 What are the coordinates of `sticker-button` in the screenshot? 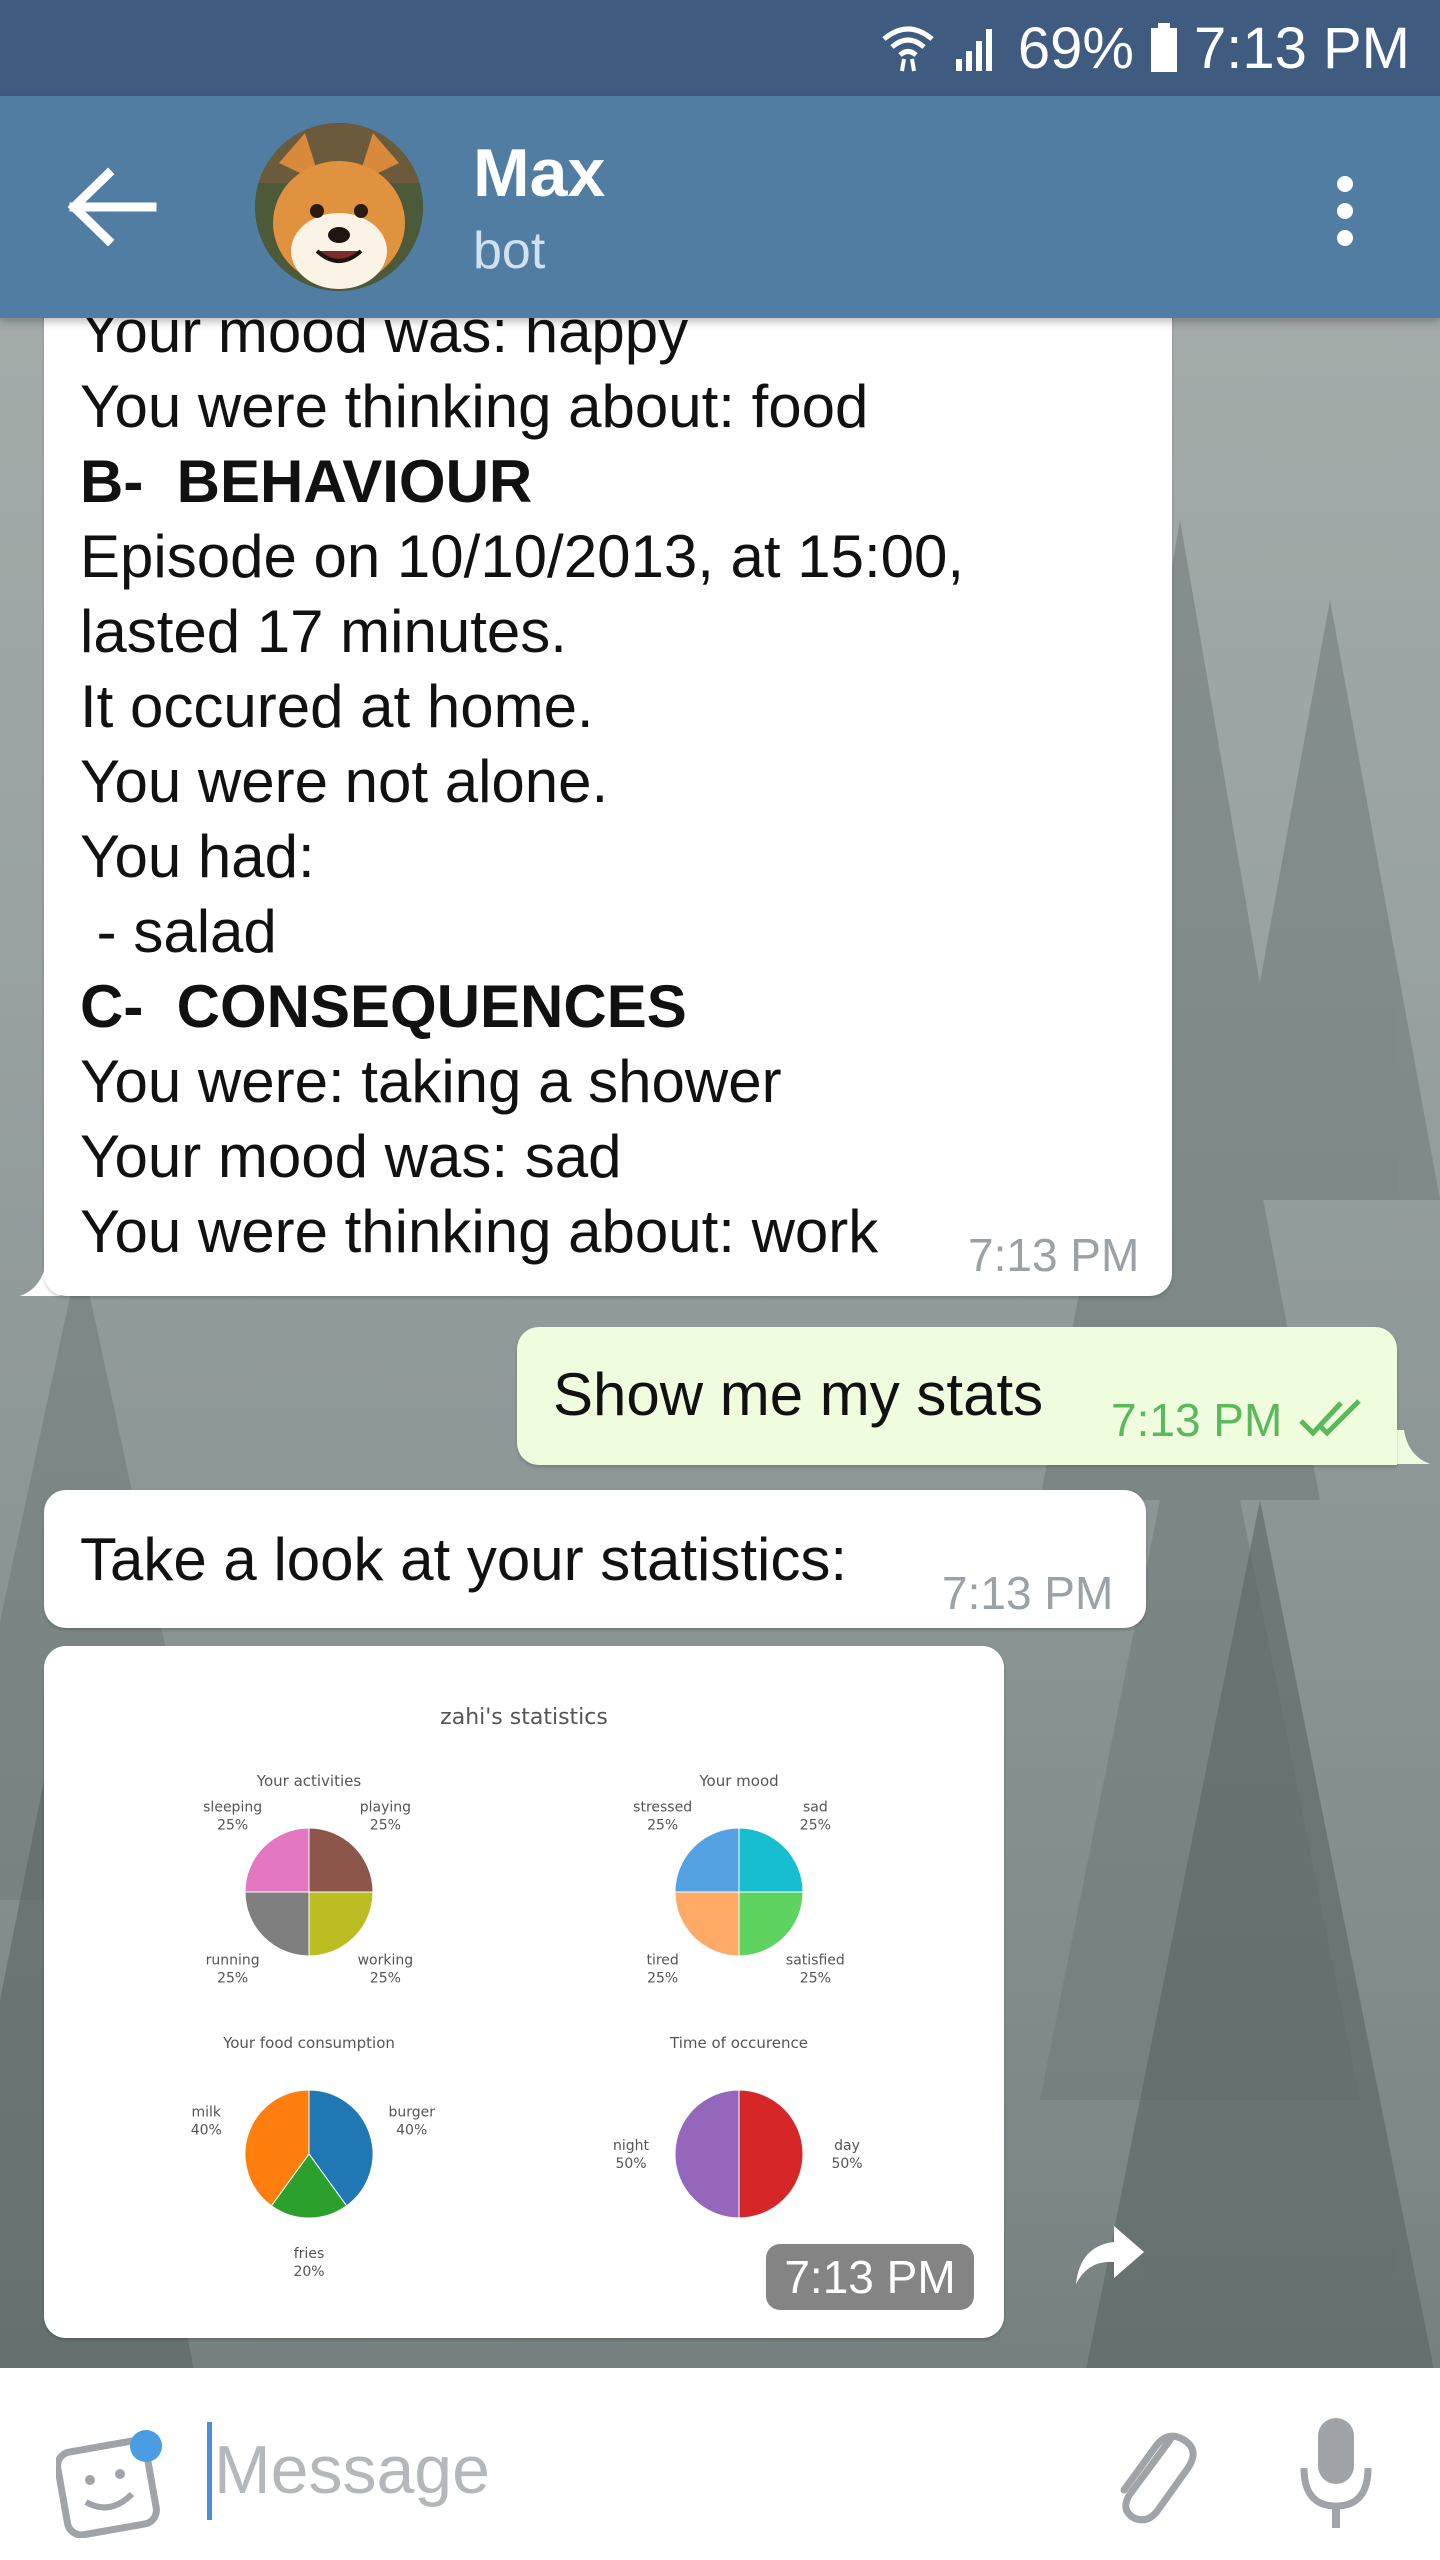 It's located at (110, 2483).